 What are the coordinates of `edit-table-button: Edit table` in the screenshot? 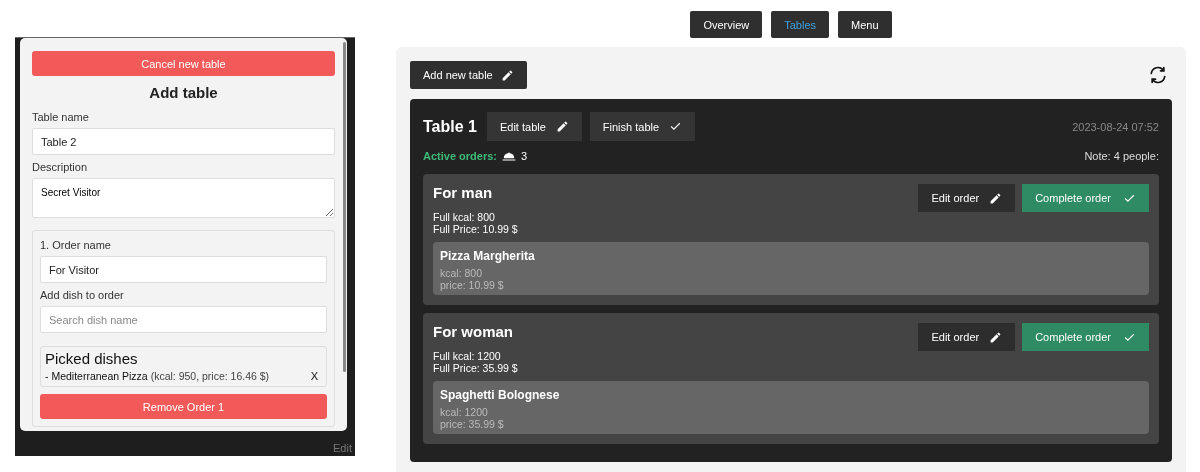 It's located at (534, 126).